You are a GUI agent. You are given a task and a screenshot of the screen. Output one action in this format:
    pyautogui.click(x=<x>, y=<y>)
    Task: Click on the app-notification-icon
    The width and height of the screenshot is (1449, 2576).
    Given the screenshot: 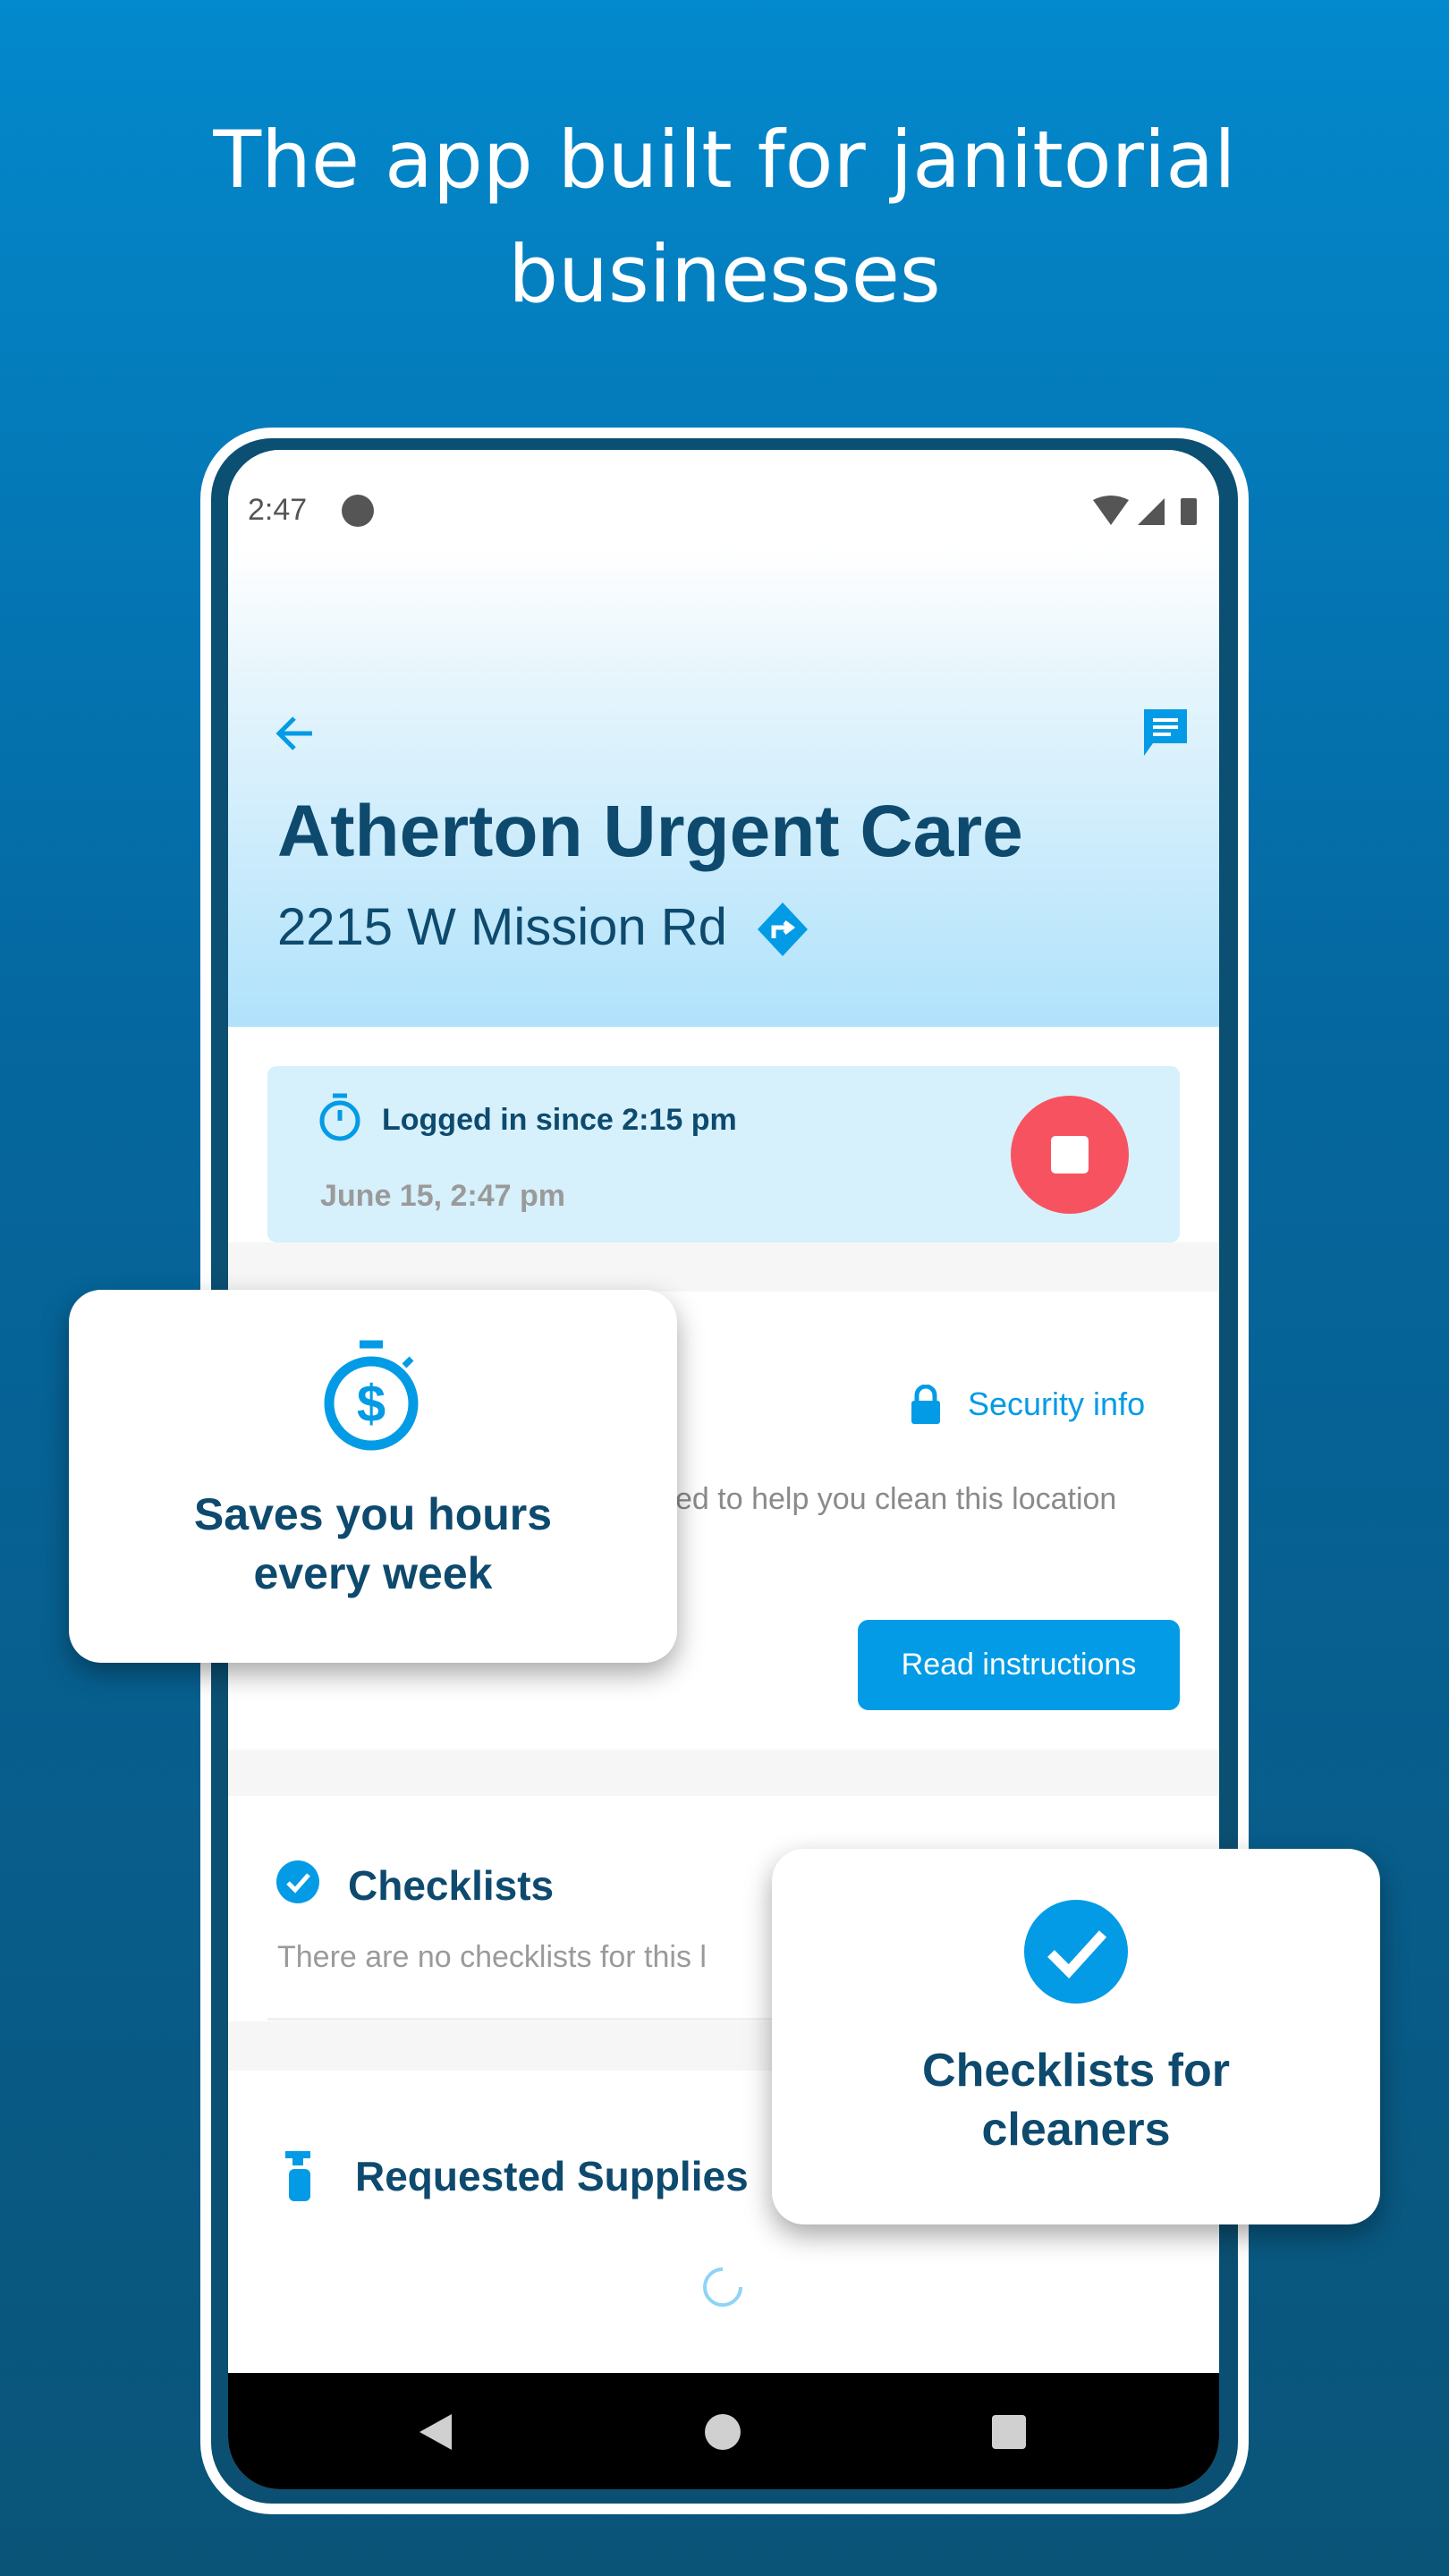 What is the action you would take?
    pyautogui.click(x=358, y=511)
    